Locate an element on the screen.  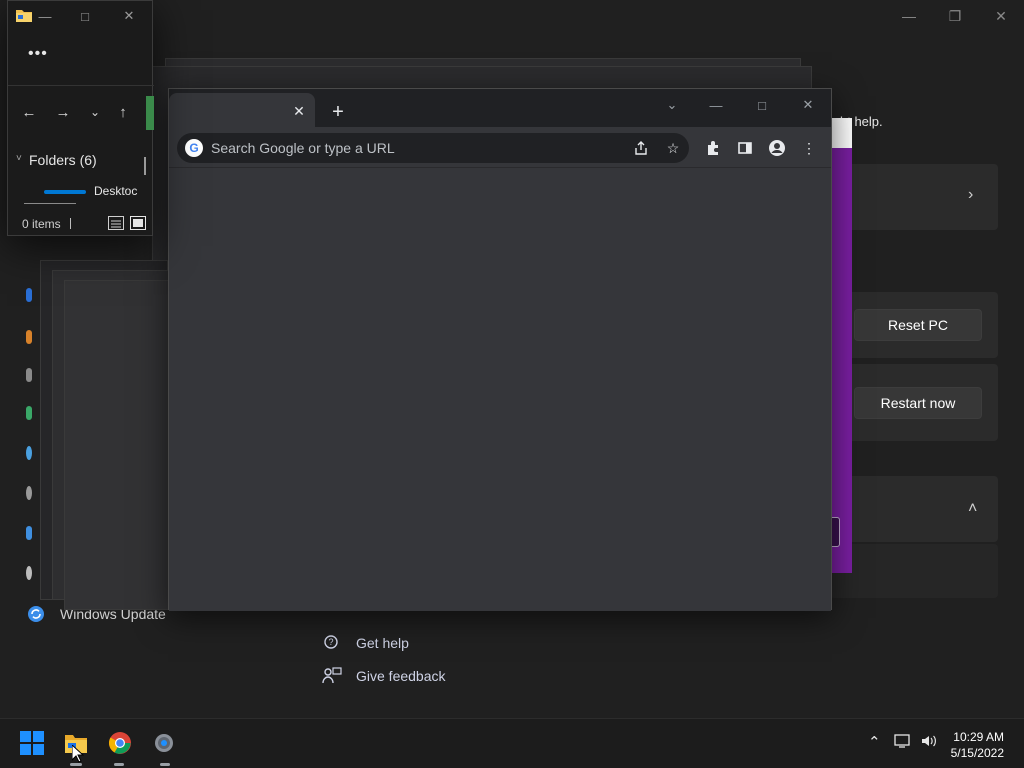
tab-close-icon: ✕ is located at coordinates (299, 111).